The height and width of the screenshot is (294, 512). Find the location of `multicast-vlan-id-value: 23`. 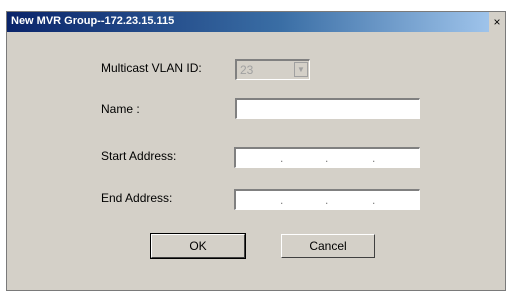

multicast-vlan-id-value: 23 is located at coordinates (247, 70).